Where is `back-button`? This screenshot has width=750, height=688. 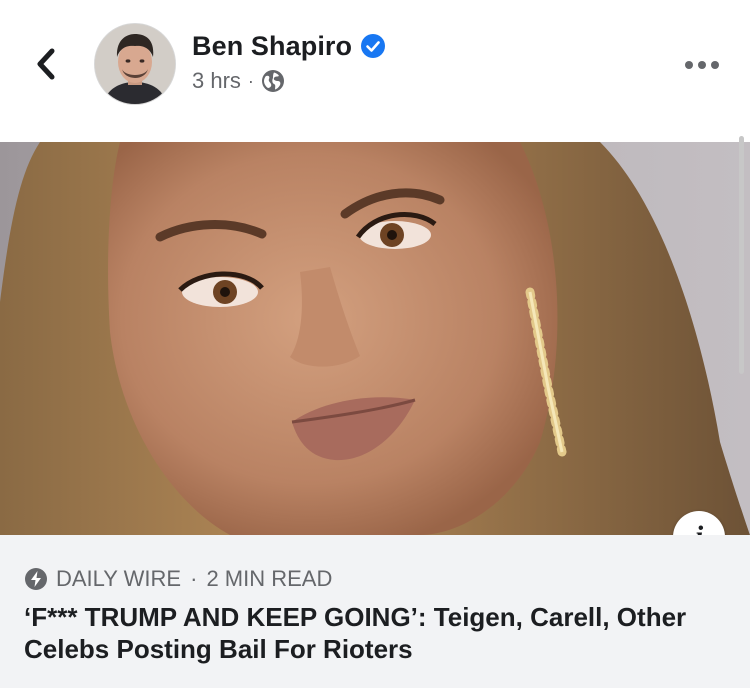
back-button is located at coordinates (47, 64).